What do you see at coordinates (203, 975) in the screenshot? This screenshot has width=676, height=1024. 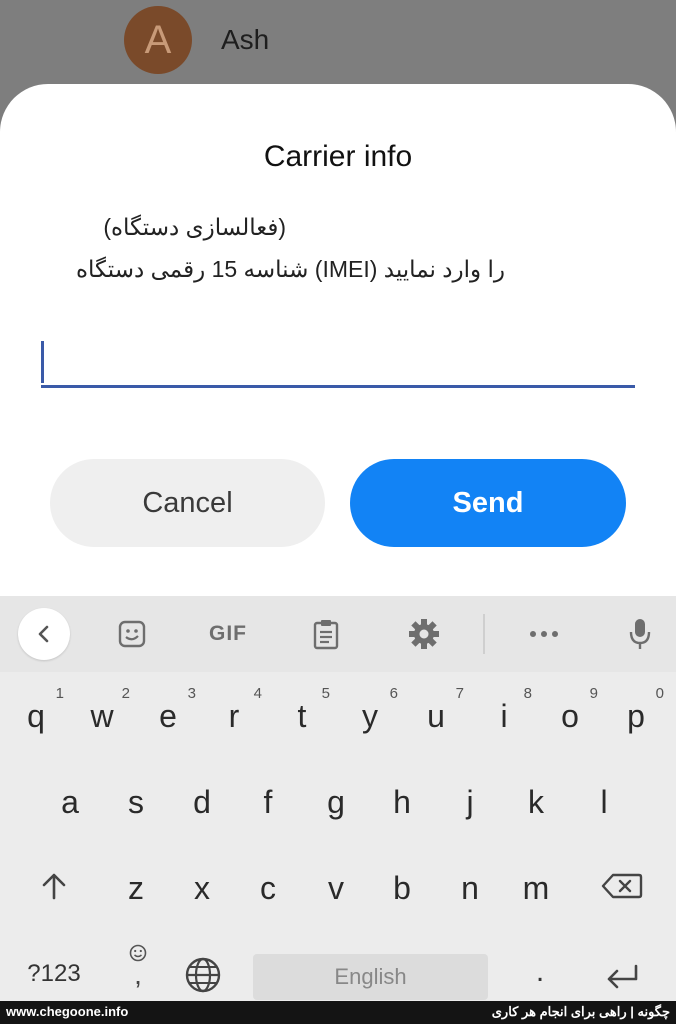 I see `globe-icon` at bounding box center [203, 975].